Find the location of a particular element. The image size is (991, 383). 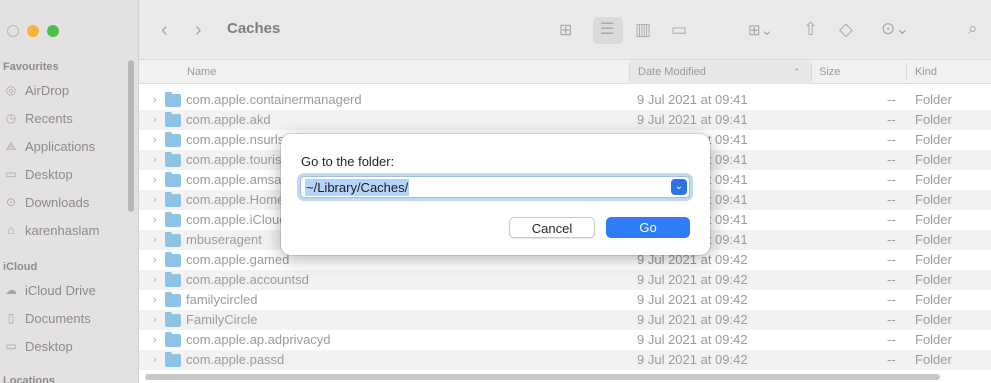

cancel-button: Cancel is located at coordinates (552, 227).